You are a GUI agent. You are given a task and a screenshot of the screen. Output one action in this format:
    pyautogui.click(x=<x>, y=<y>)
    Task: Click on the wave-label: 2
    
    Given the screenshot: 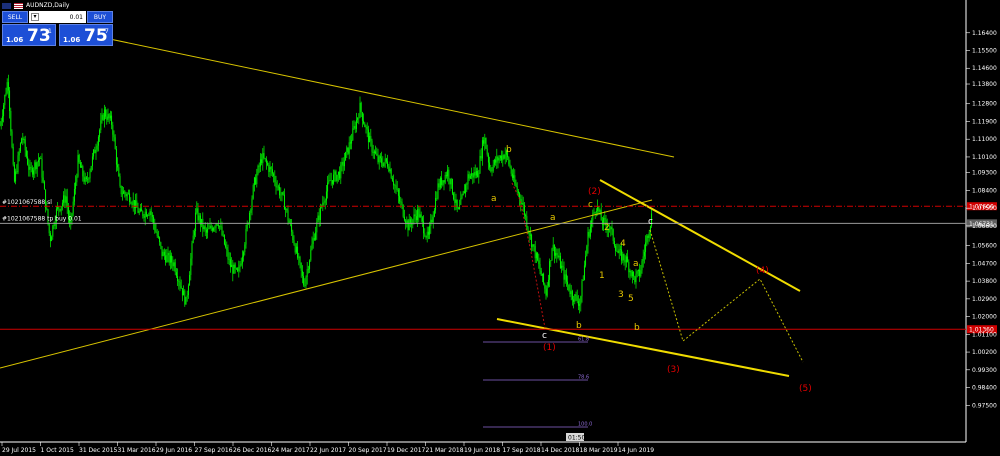 What is the action you would take?
    pyautogui.click(x=607, y=228)
    